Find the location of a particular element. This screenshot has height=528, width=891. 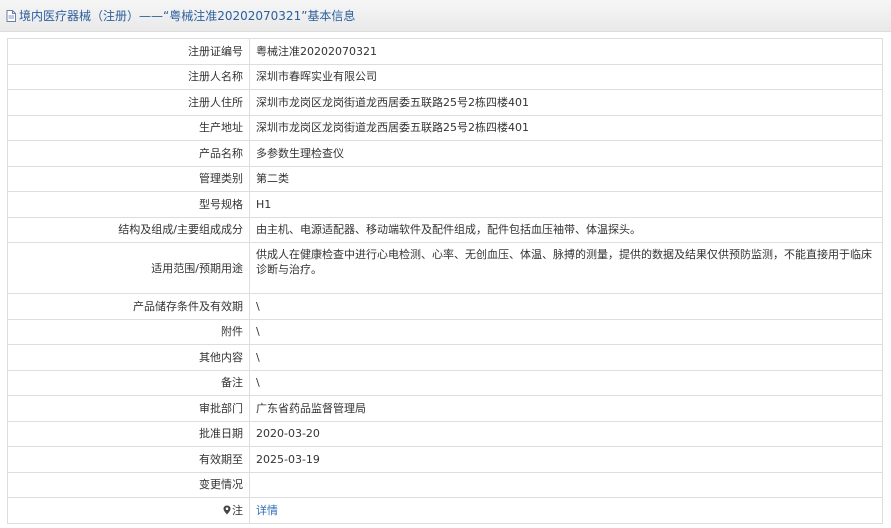

table-row: 产品名称 多参数生理检查仪 is located at coordinates (445, 153).